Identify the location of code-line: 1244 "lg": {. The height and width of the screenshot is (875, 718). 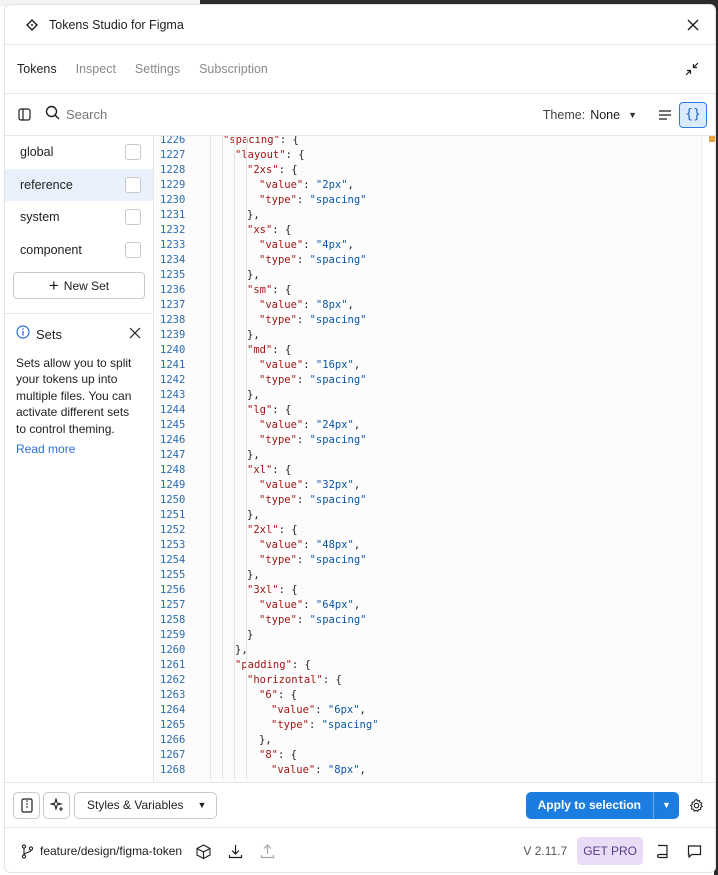
(266, 410).